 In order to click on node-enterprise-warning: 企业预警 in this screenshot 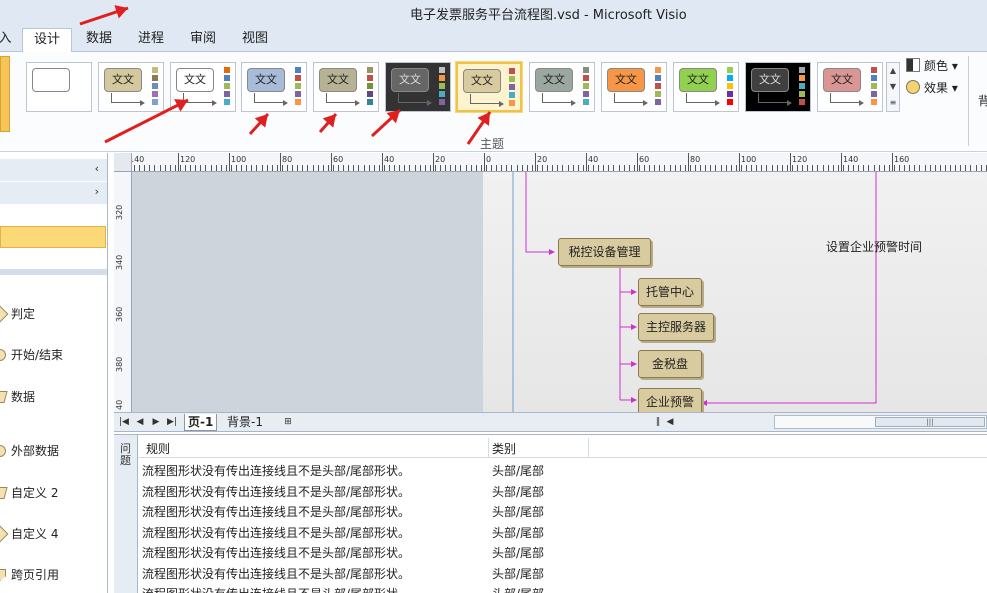, I will do `click(670, 400)`.